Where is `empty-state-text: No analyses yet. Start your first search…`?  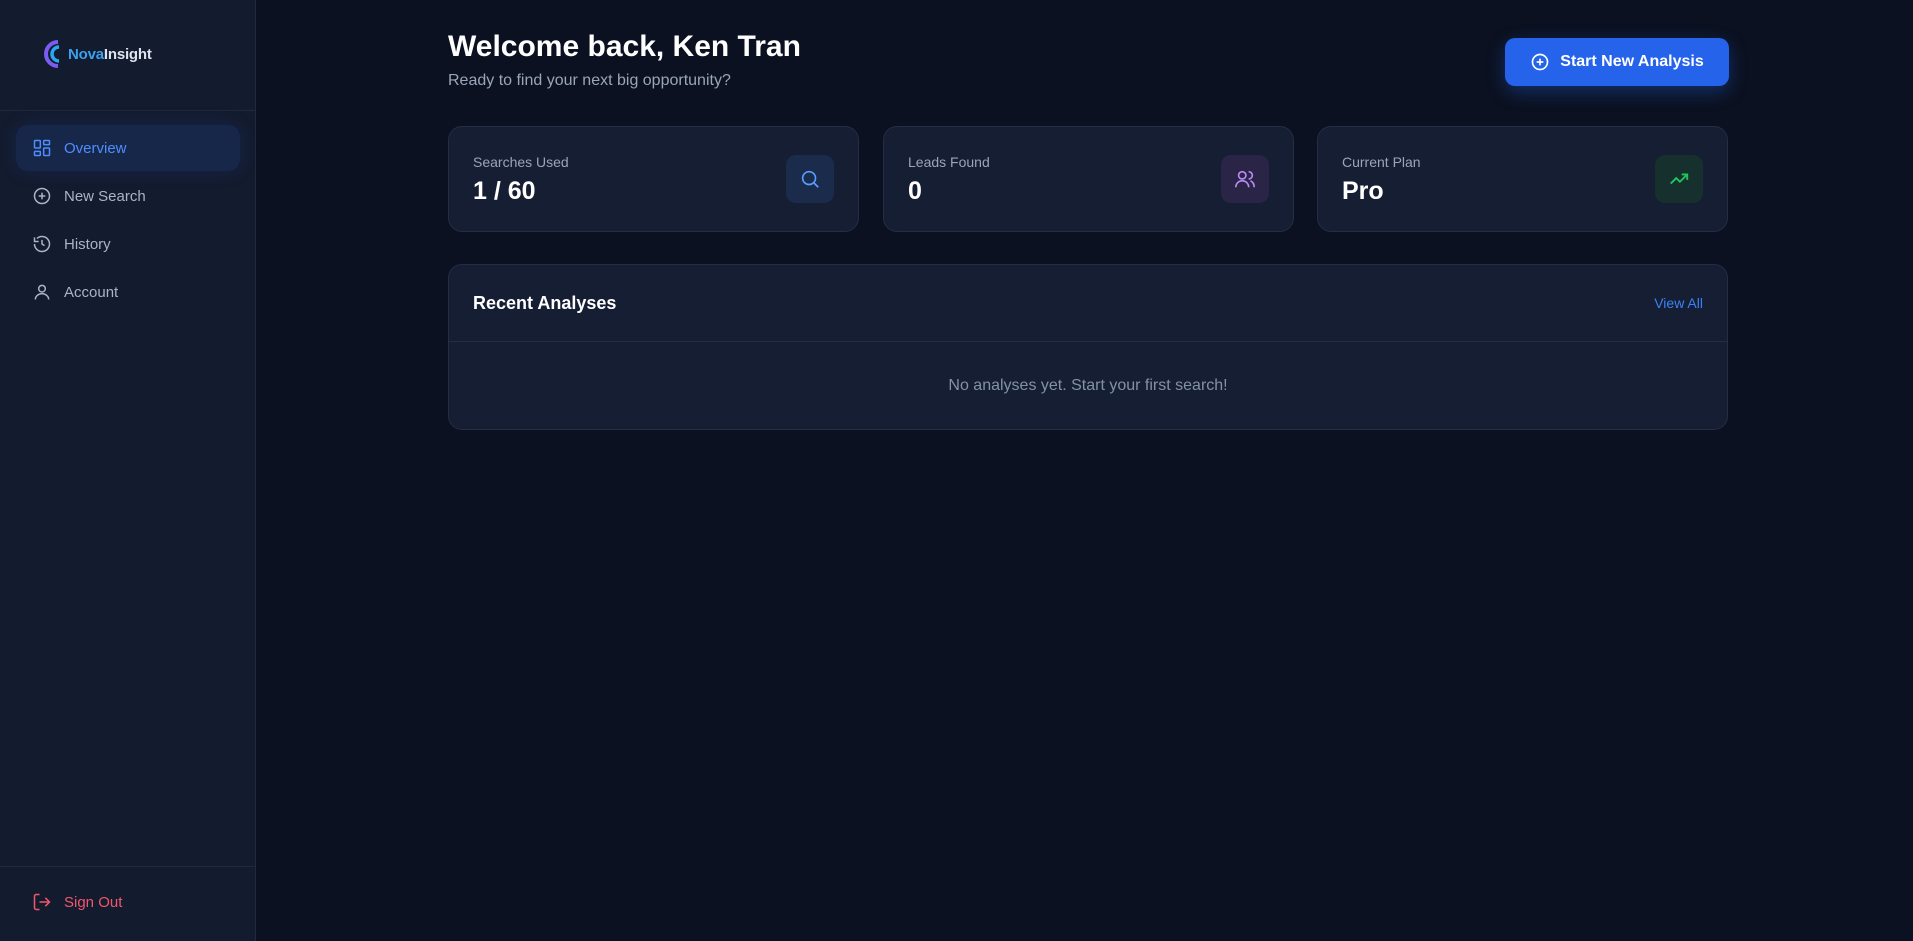 empty-state-text: No analyses yet. Start your first search… is located at coordinates (1088, 385).